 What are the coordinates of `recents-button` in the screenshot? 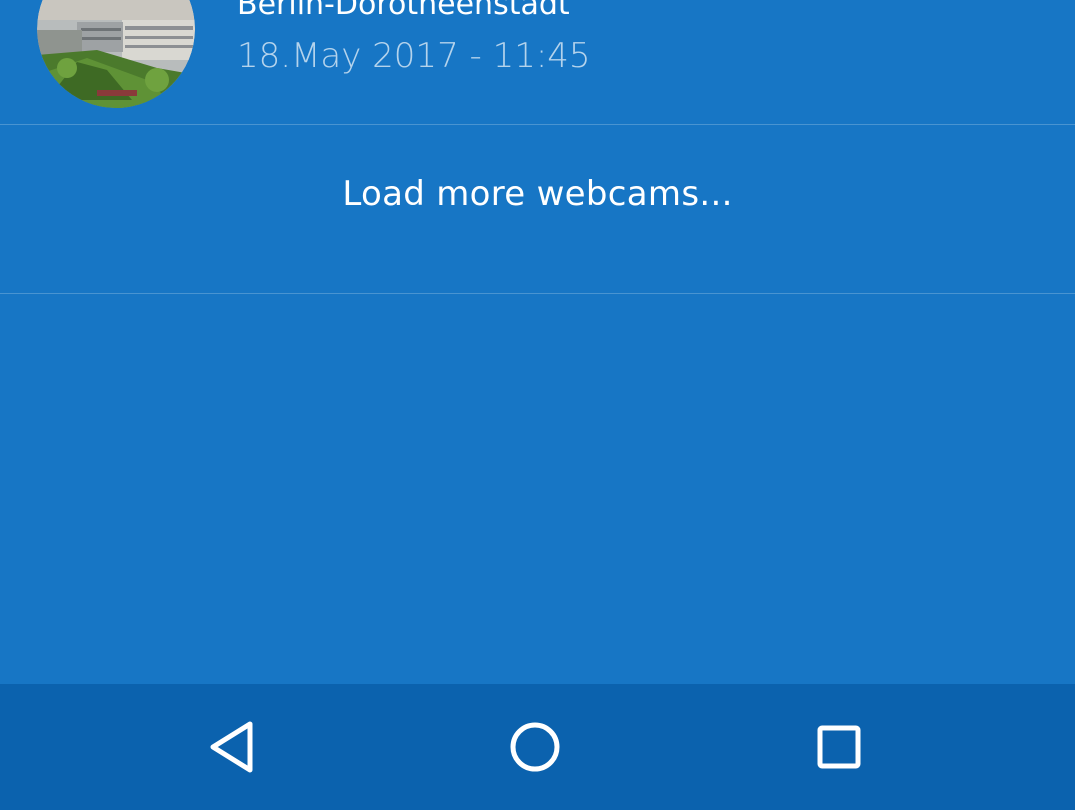 It's located at (839, 747).